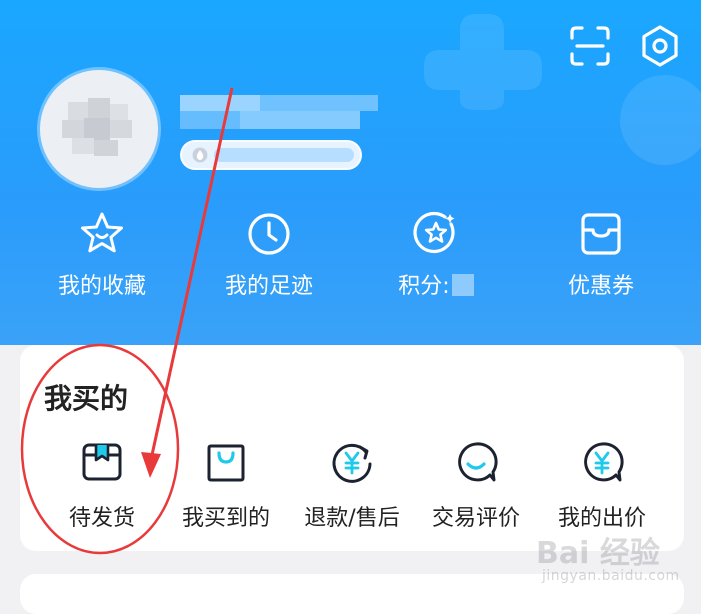 Image resolution: width=701 pixels, height=614 pixels. I want to click on avatar-mosaic, so click(97, 127).